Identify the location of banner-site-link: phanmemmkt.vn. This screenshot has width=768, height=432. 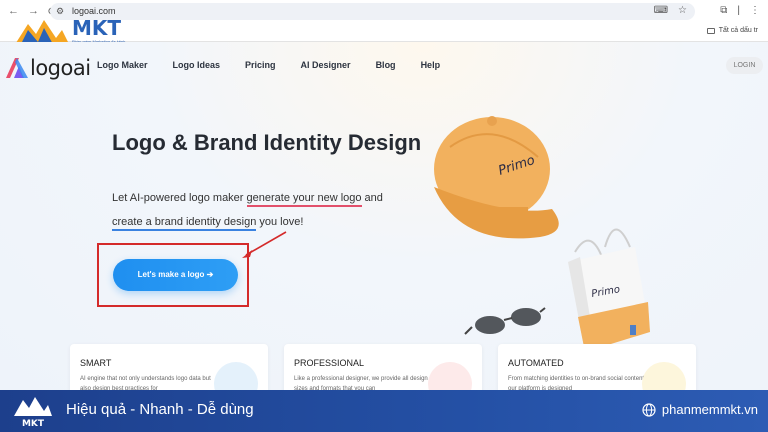
(700, 409).